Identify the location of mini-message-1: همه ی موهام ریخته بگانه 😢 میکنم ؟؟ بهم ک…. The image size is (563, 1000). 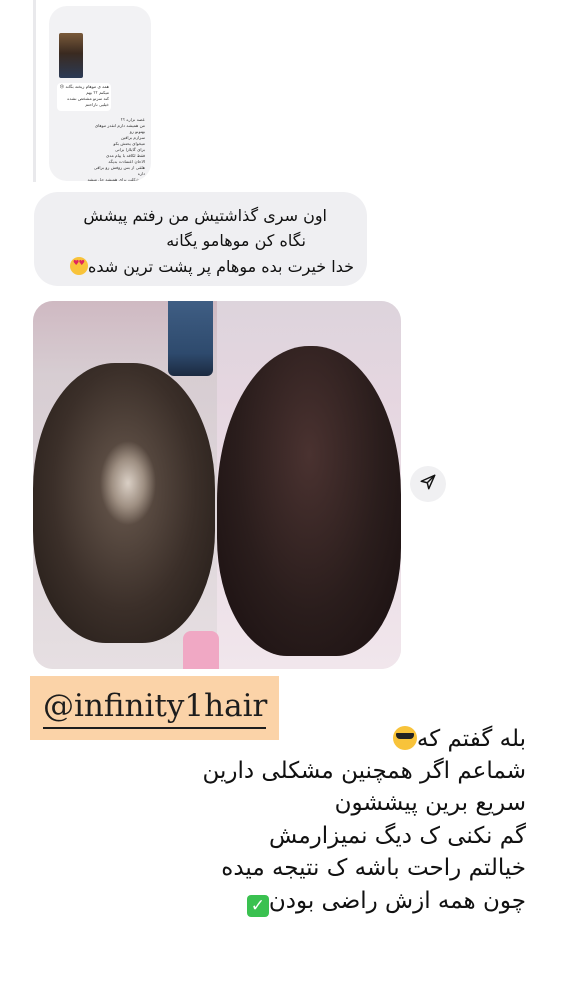
(84, 97).